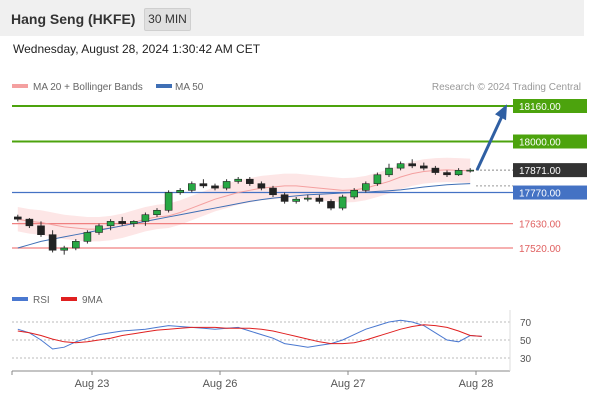 The width and height of the screenshot is (590, 400). What do you see at coordinates (506, 87) in the screenshot?
I see `credit-text: Research © 2024 Trading Central` at bounding box center [506, 87].